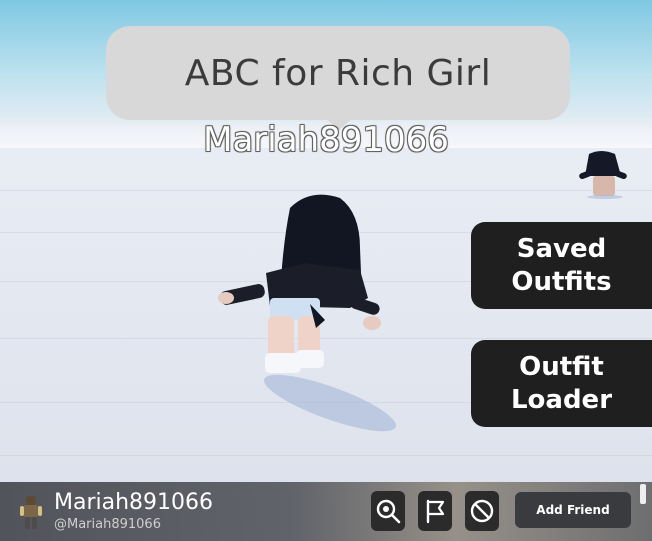  What do you see at coordinates (310, 313) in the screenshot?
I see `player-avatar-character` at bounding box center [310, 313].